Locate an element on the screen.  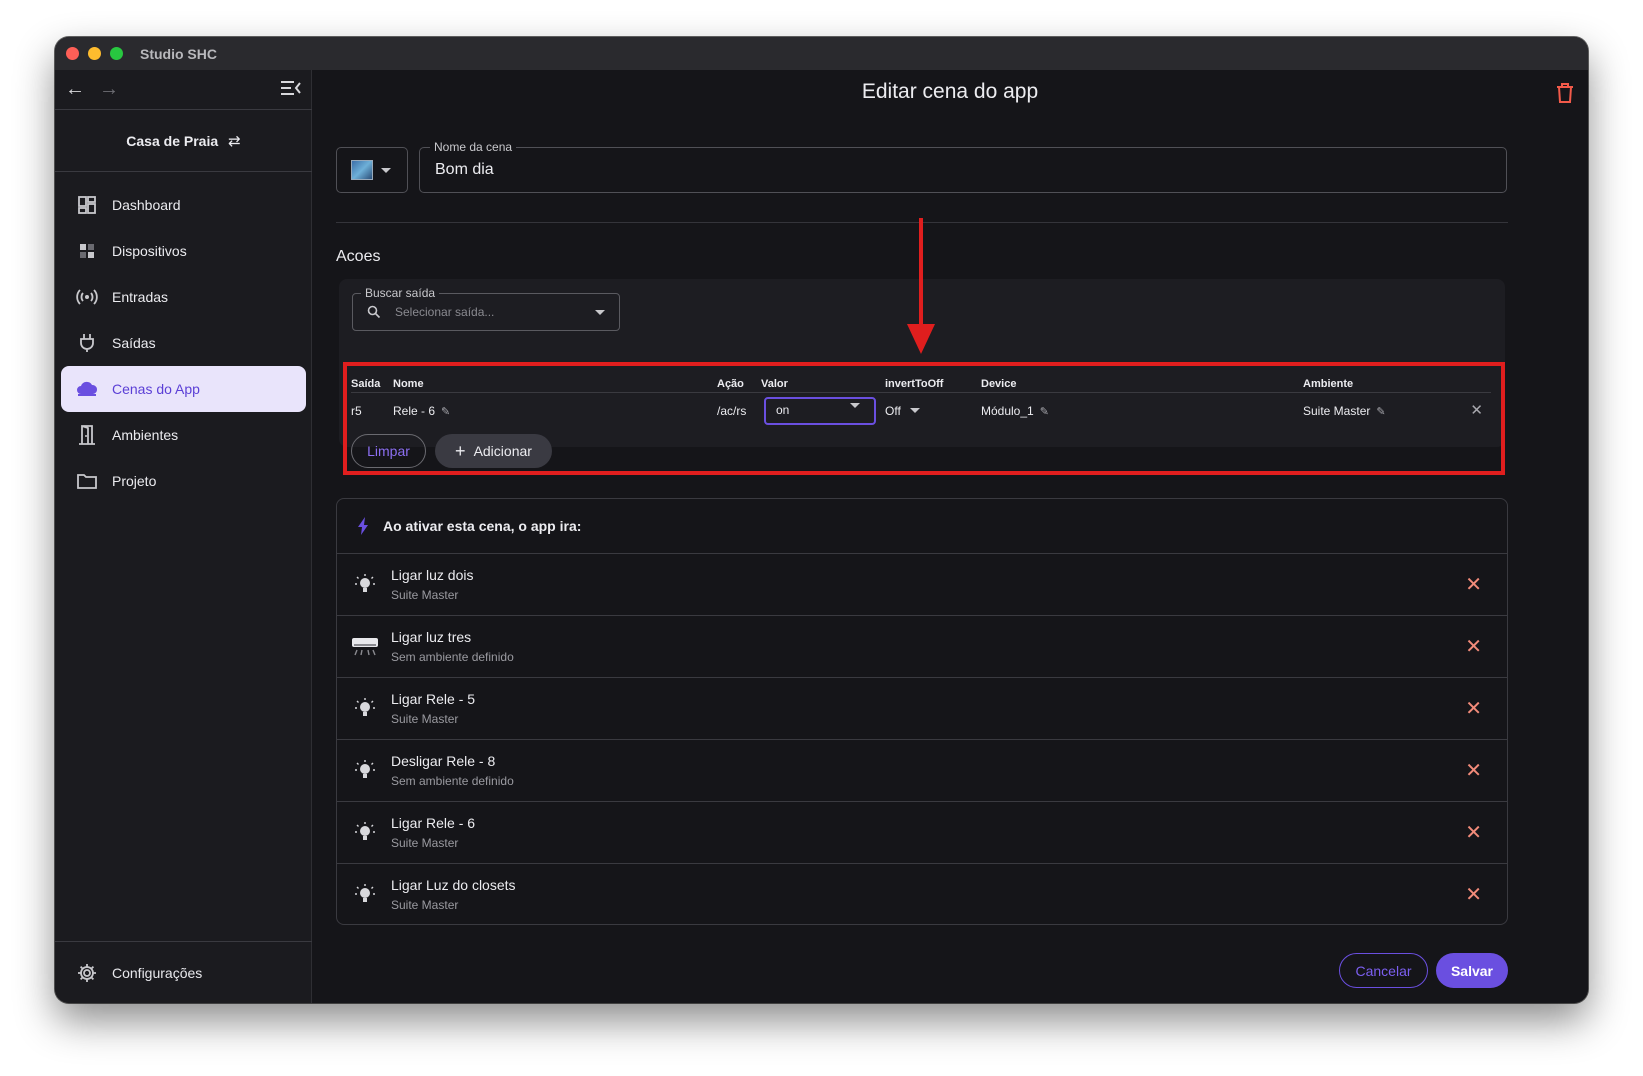
close-window-button is located at coordinates (72, 53).